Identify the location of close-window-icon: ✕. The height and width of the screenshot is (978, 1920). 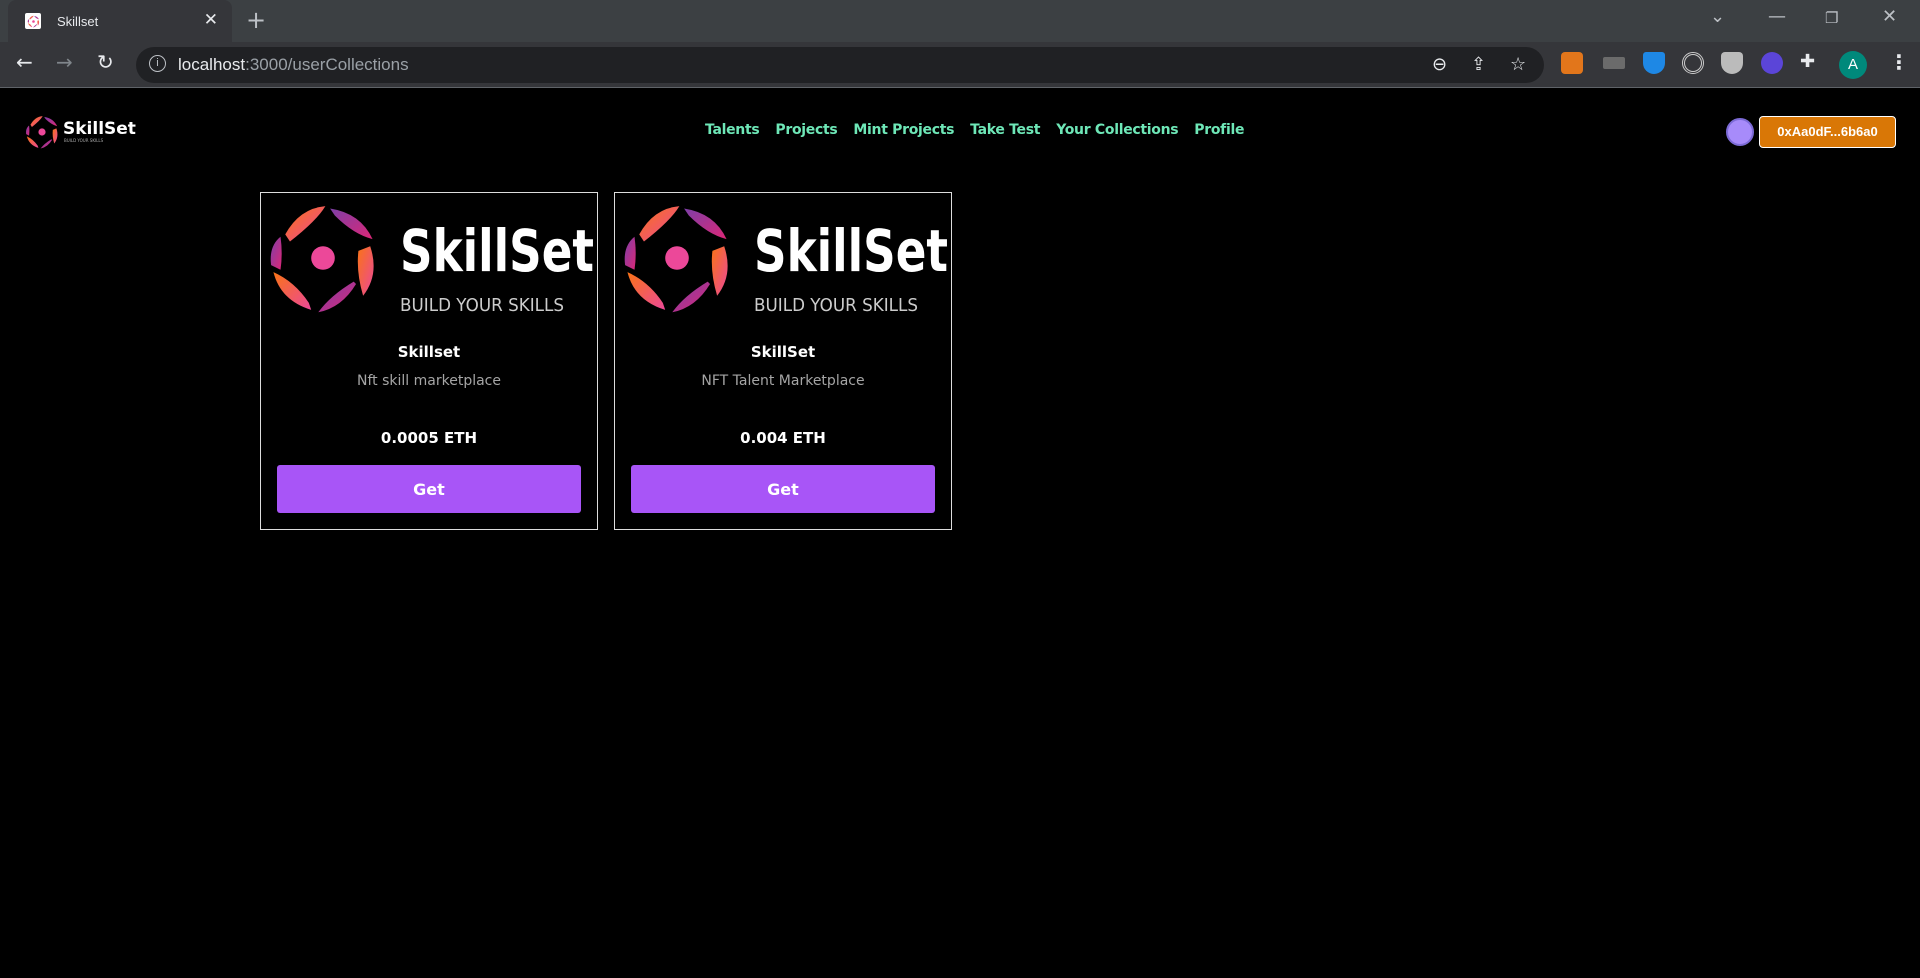
(1889, 16).